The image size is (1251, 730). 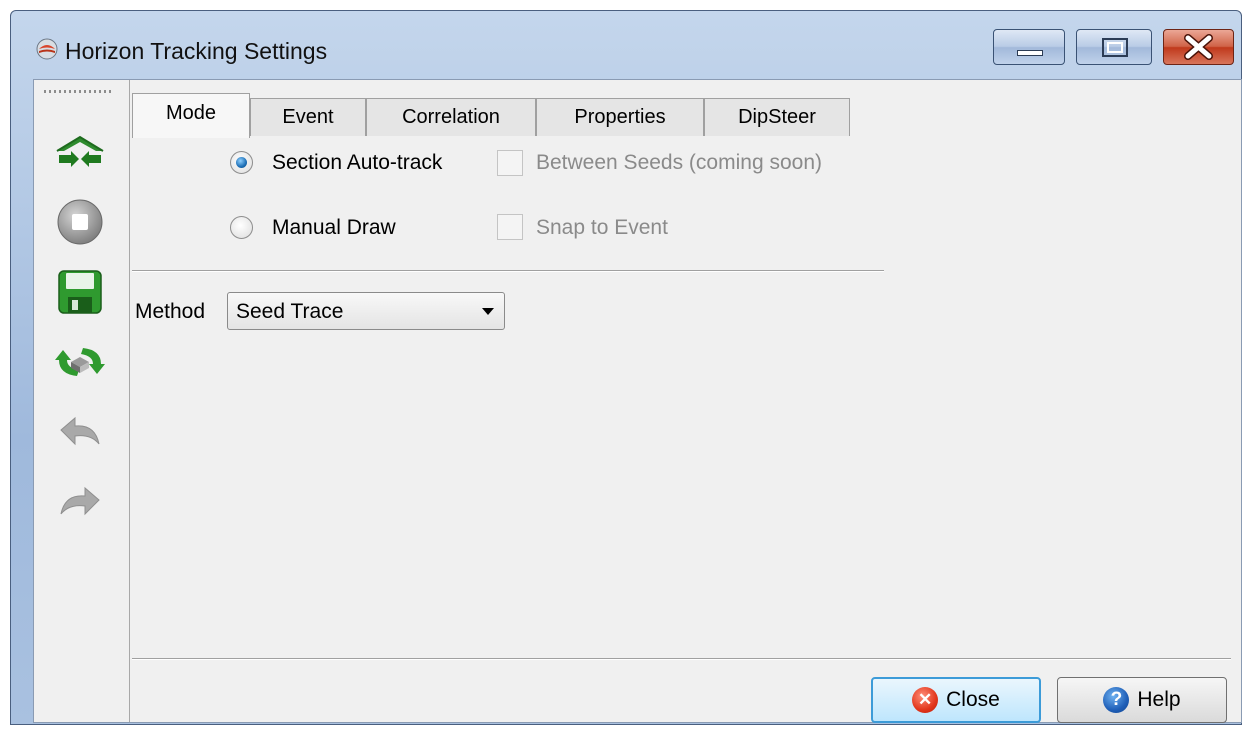 I want to click on toolbar-grip, so click(x=78, y=91).